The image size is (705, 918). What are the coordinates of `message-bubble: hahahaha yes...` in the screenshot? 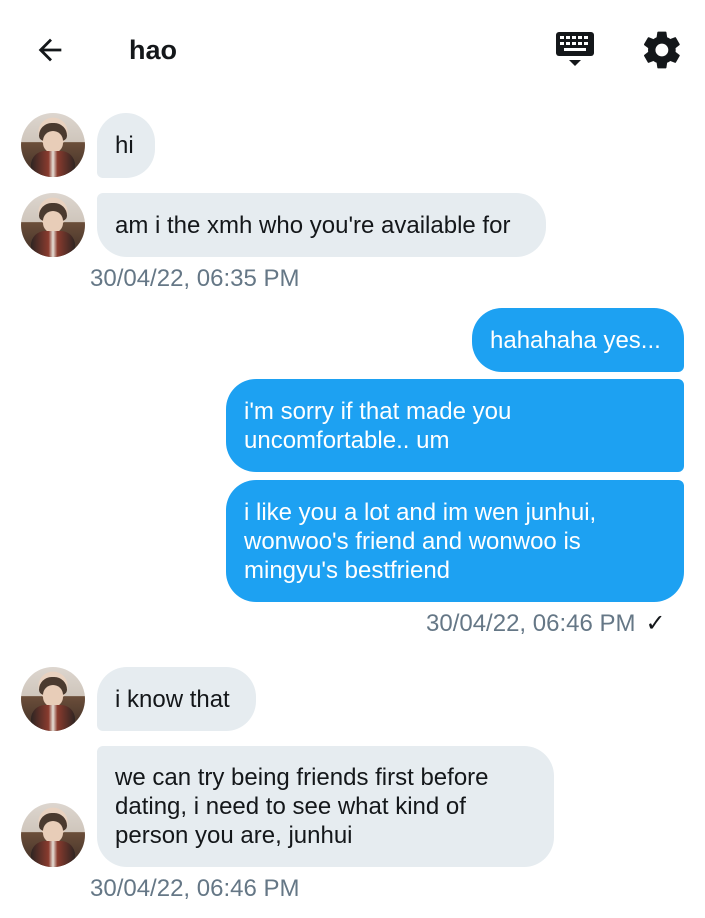 It's located at (578, 340).